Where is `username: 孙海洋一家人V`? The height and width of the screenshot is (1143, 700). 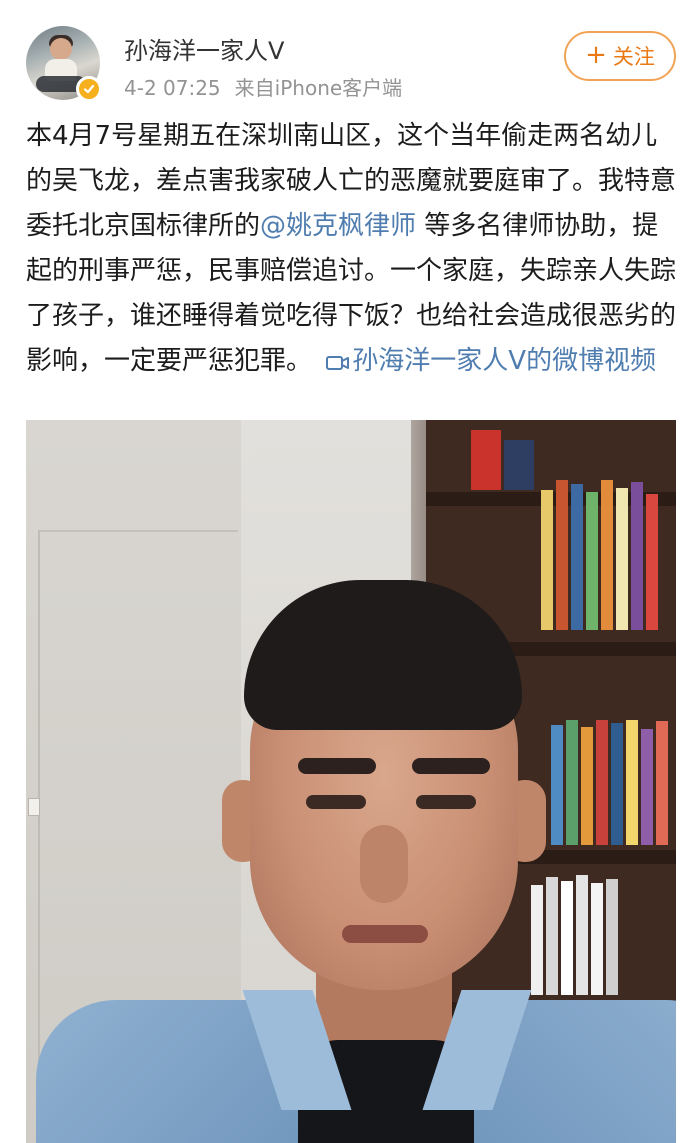 username: 孙海洋一家人V is located at coordinates (204, 48).